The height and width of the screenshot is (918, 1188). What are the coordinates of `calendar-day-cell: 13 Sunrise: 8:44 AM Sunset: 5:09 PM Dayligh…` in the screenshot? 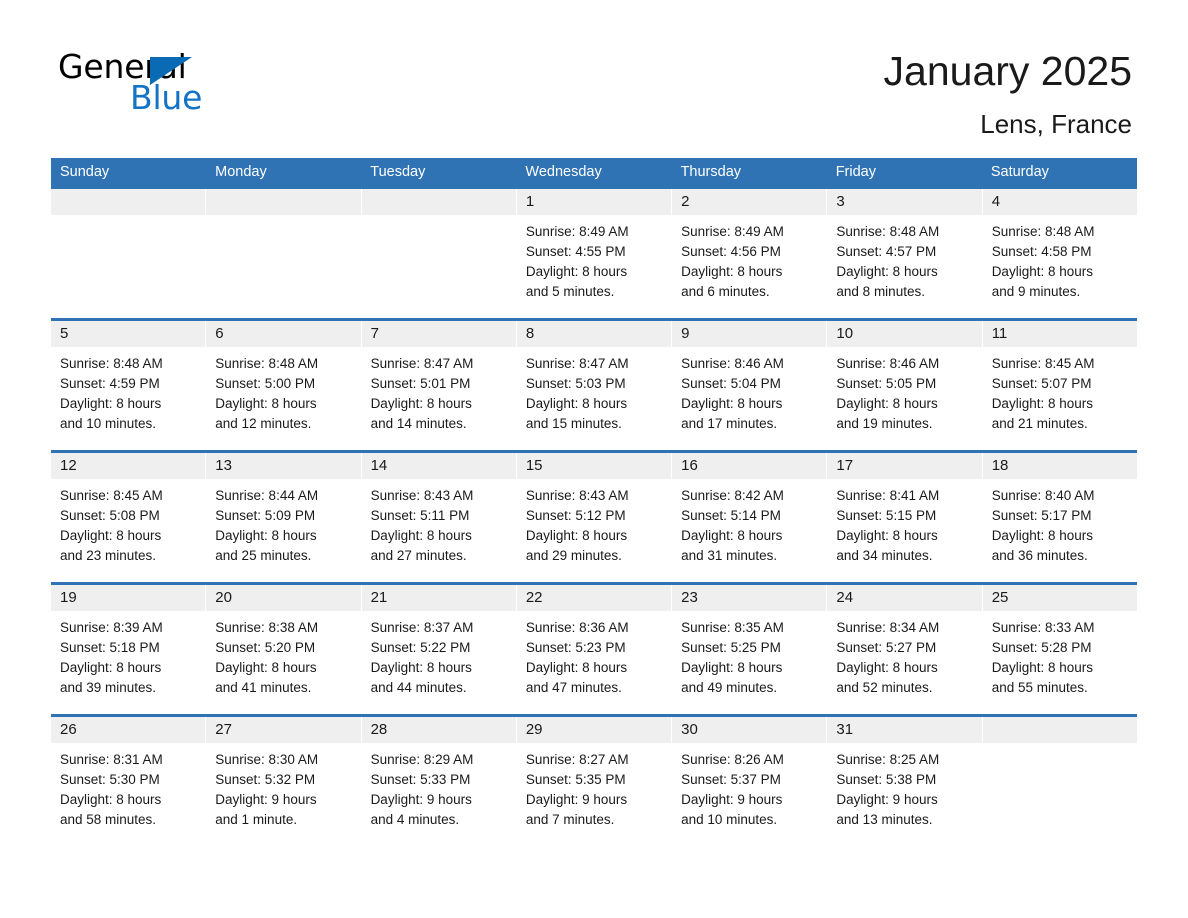 It's located at (284, 517).